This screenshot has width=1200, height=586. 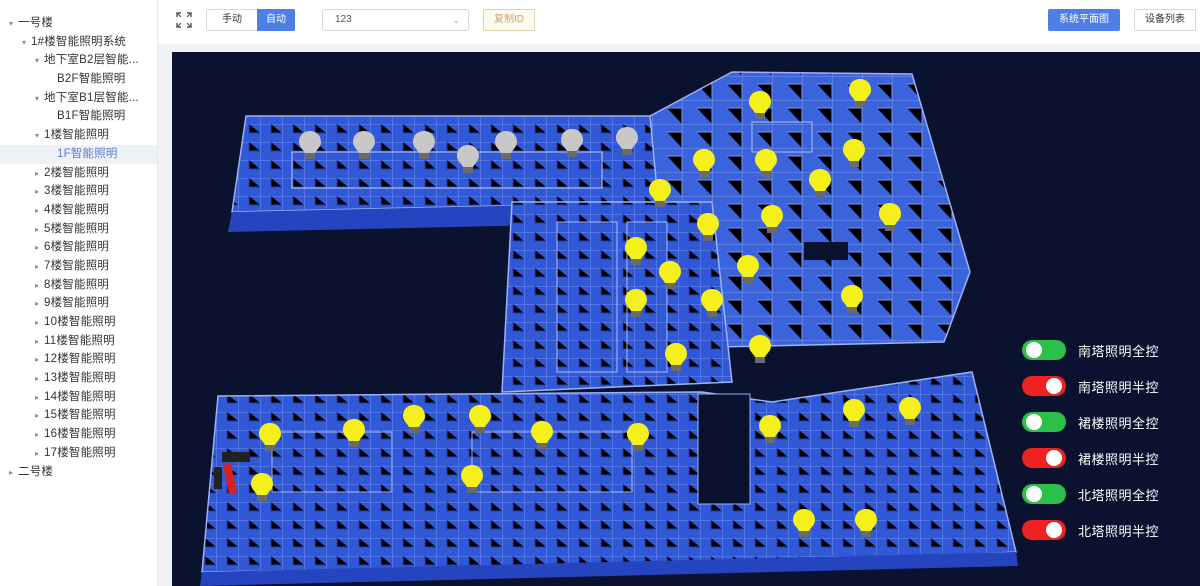 I want to click on tree-node: ▸ 17楼智能照明, so click(x=78, y=453).